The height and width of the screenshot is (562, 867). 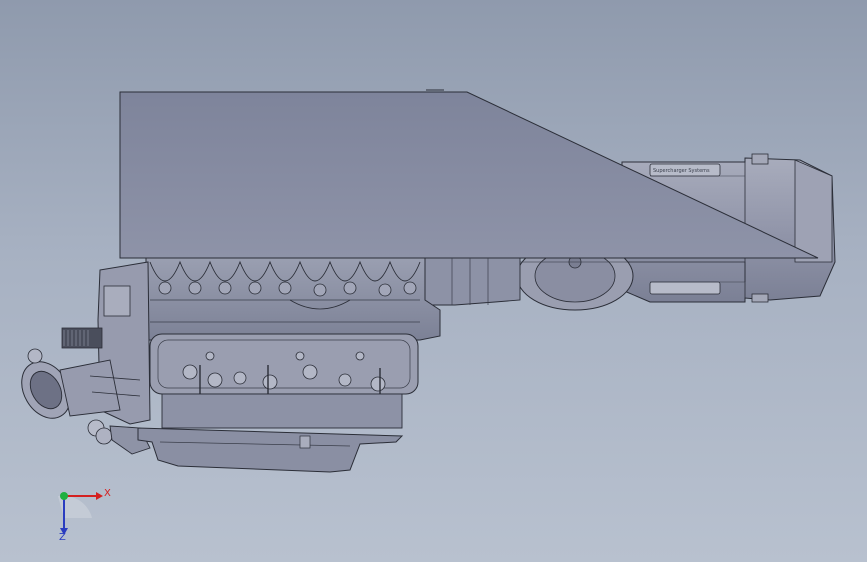 I want to click on valve-cover, so click(x=284, y=381).